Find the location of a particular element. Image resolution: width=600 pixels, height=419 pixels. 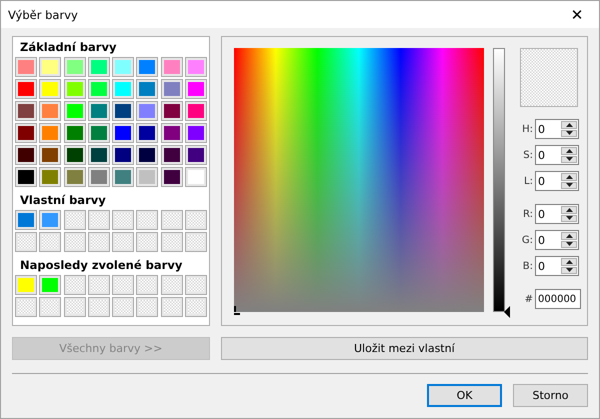

field-label: R: is located at coordinates (528, 214).